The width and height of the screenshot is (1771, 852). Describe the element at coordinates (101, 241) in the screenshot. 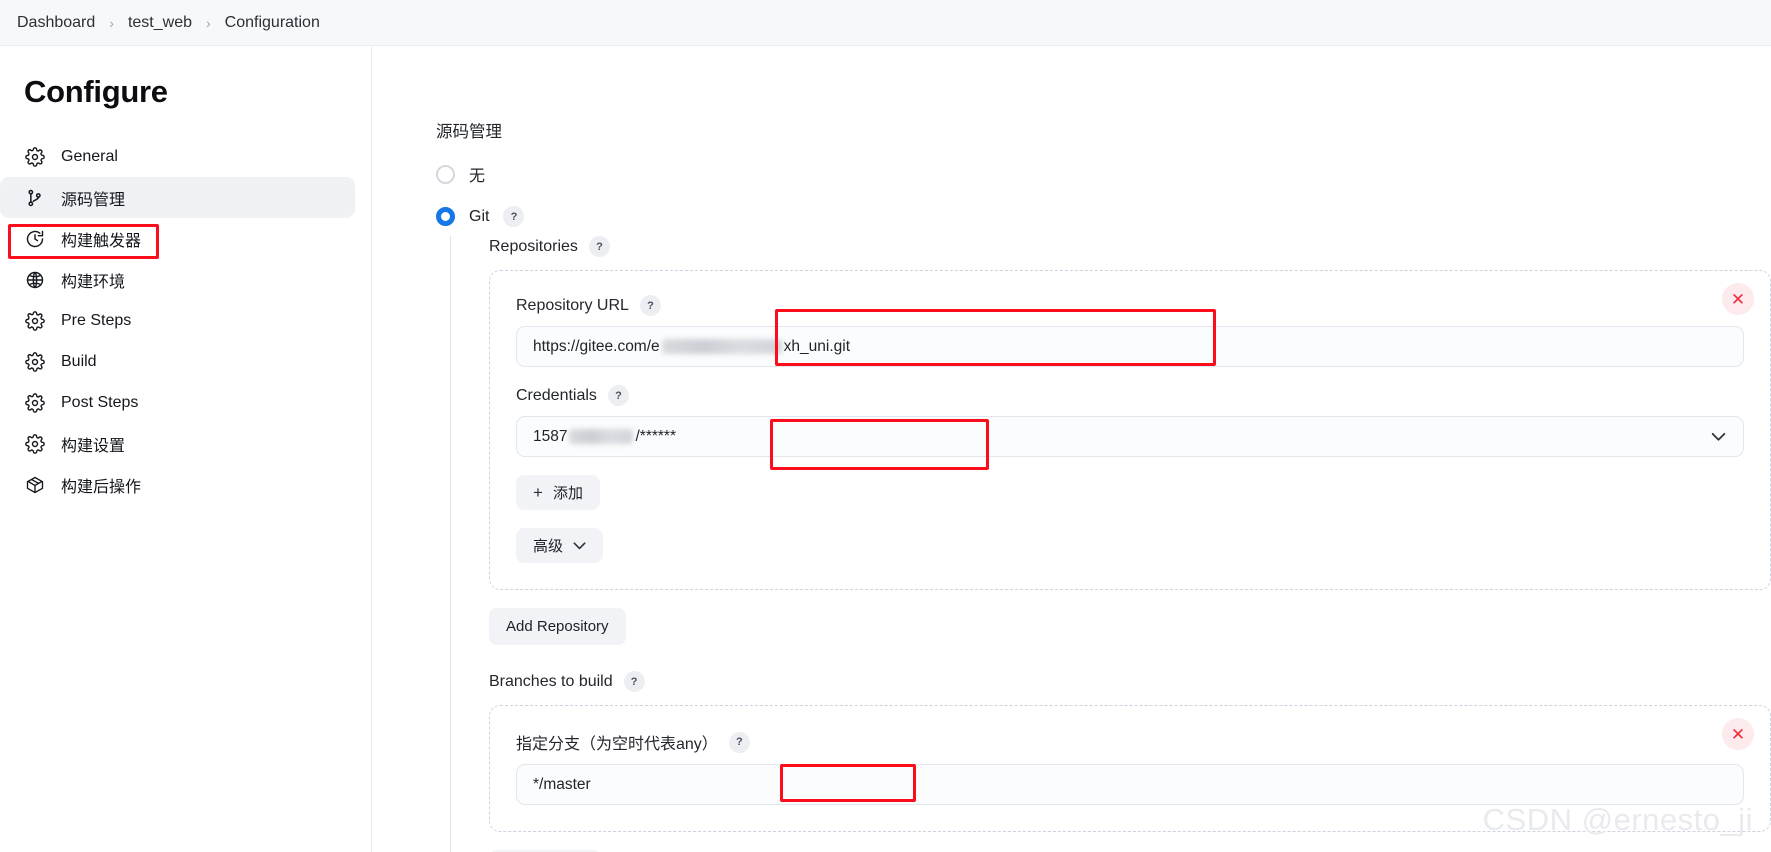

I see `sidebar-item-label: 构建触发器` at that location.